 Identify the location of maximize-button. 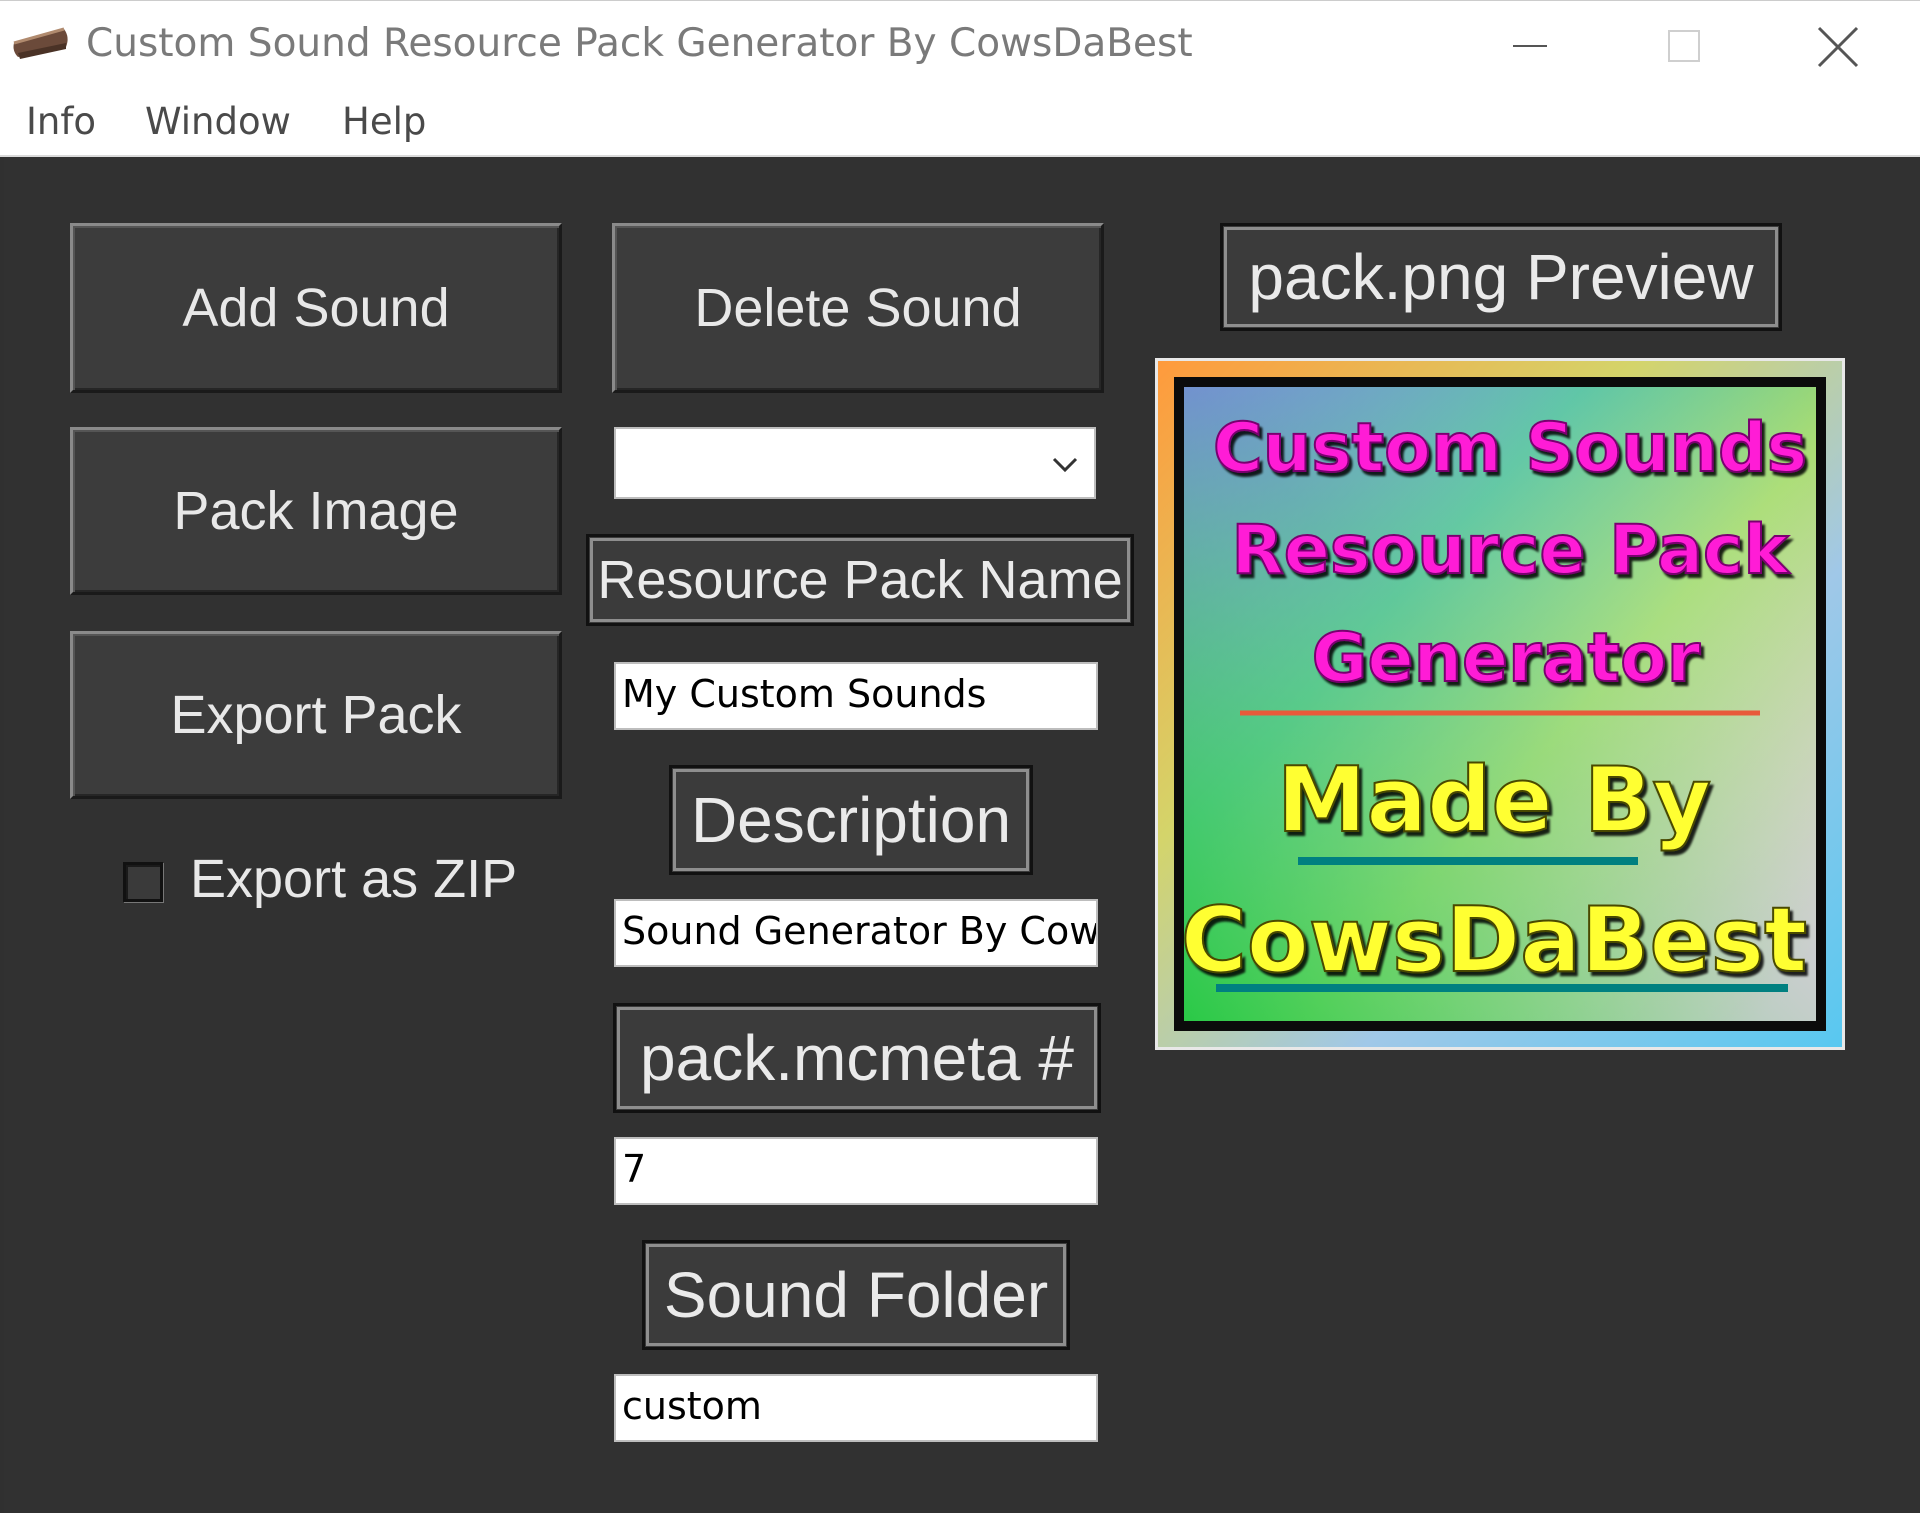
(1683, 46).